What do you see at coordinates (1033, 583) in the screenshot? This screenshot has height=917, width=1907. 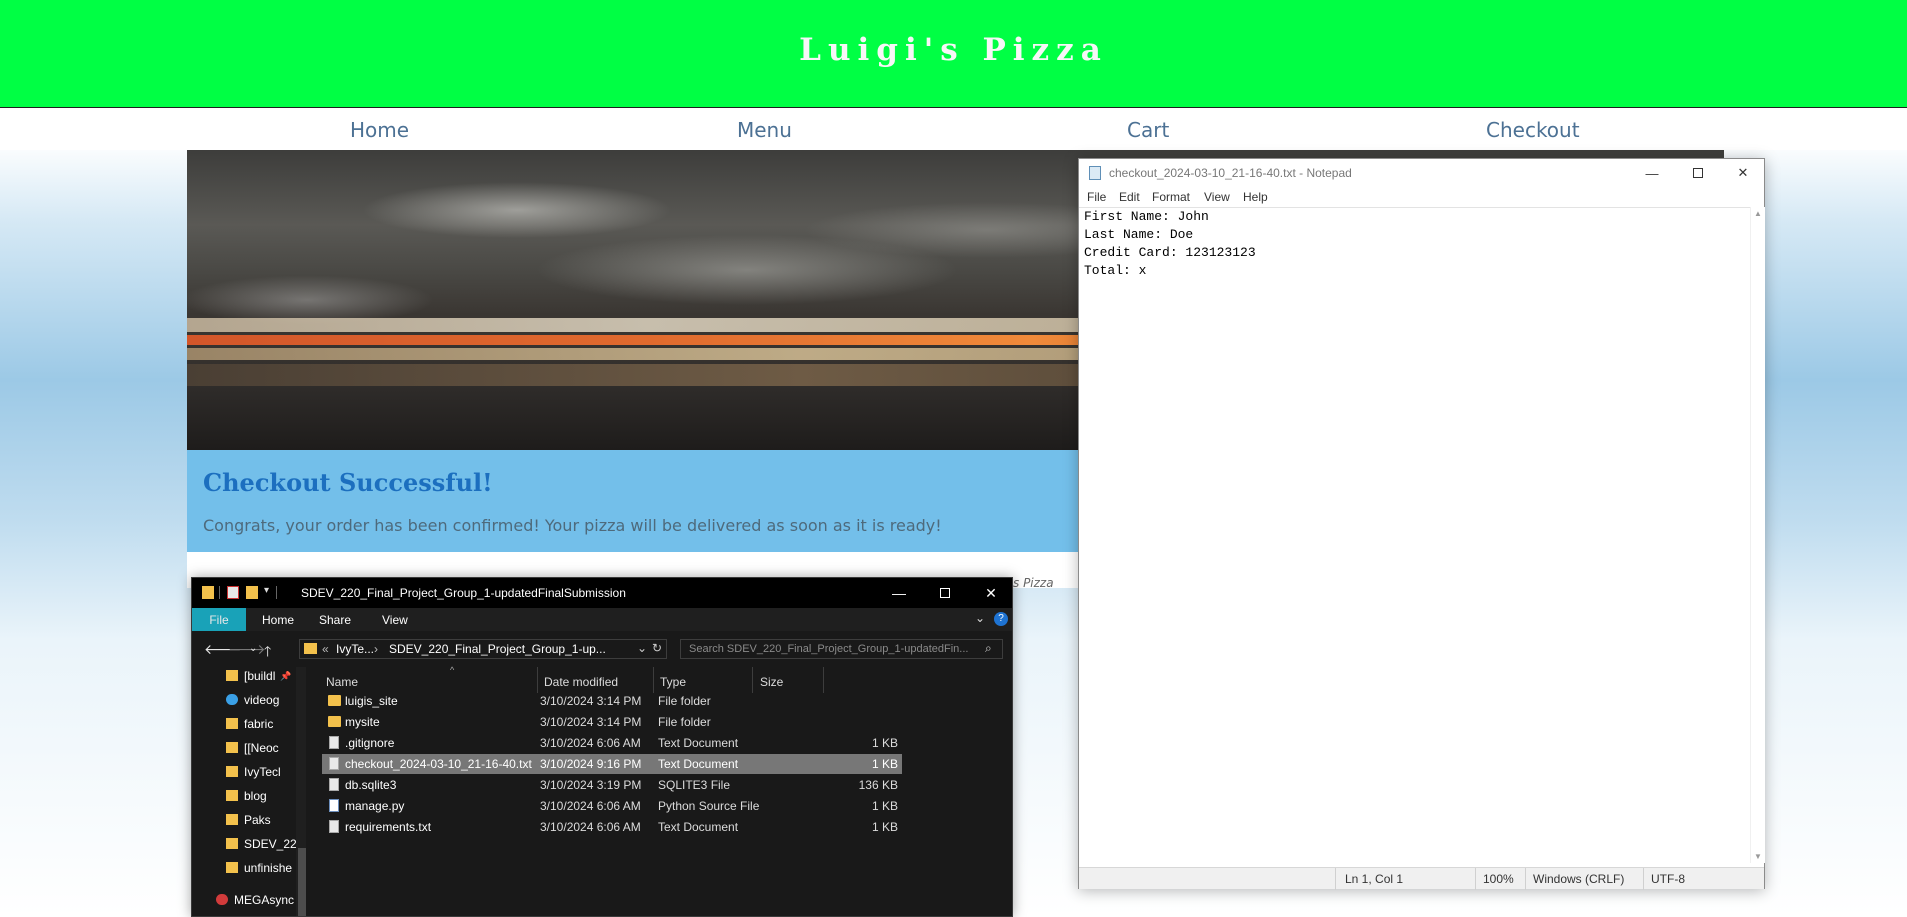 I see `footer-text: s Pizza` at bounding box center [1033, 583].